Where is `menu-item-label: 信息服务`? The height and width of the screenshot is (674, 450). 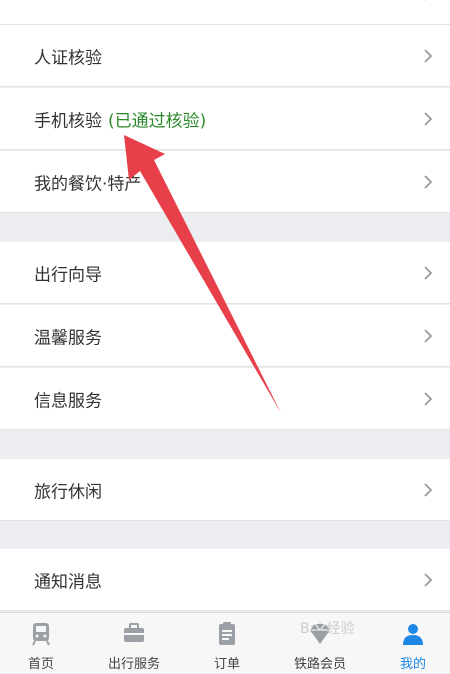 menu-item-label: 信息服务 is located at coordinates (68, 401).